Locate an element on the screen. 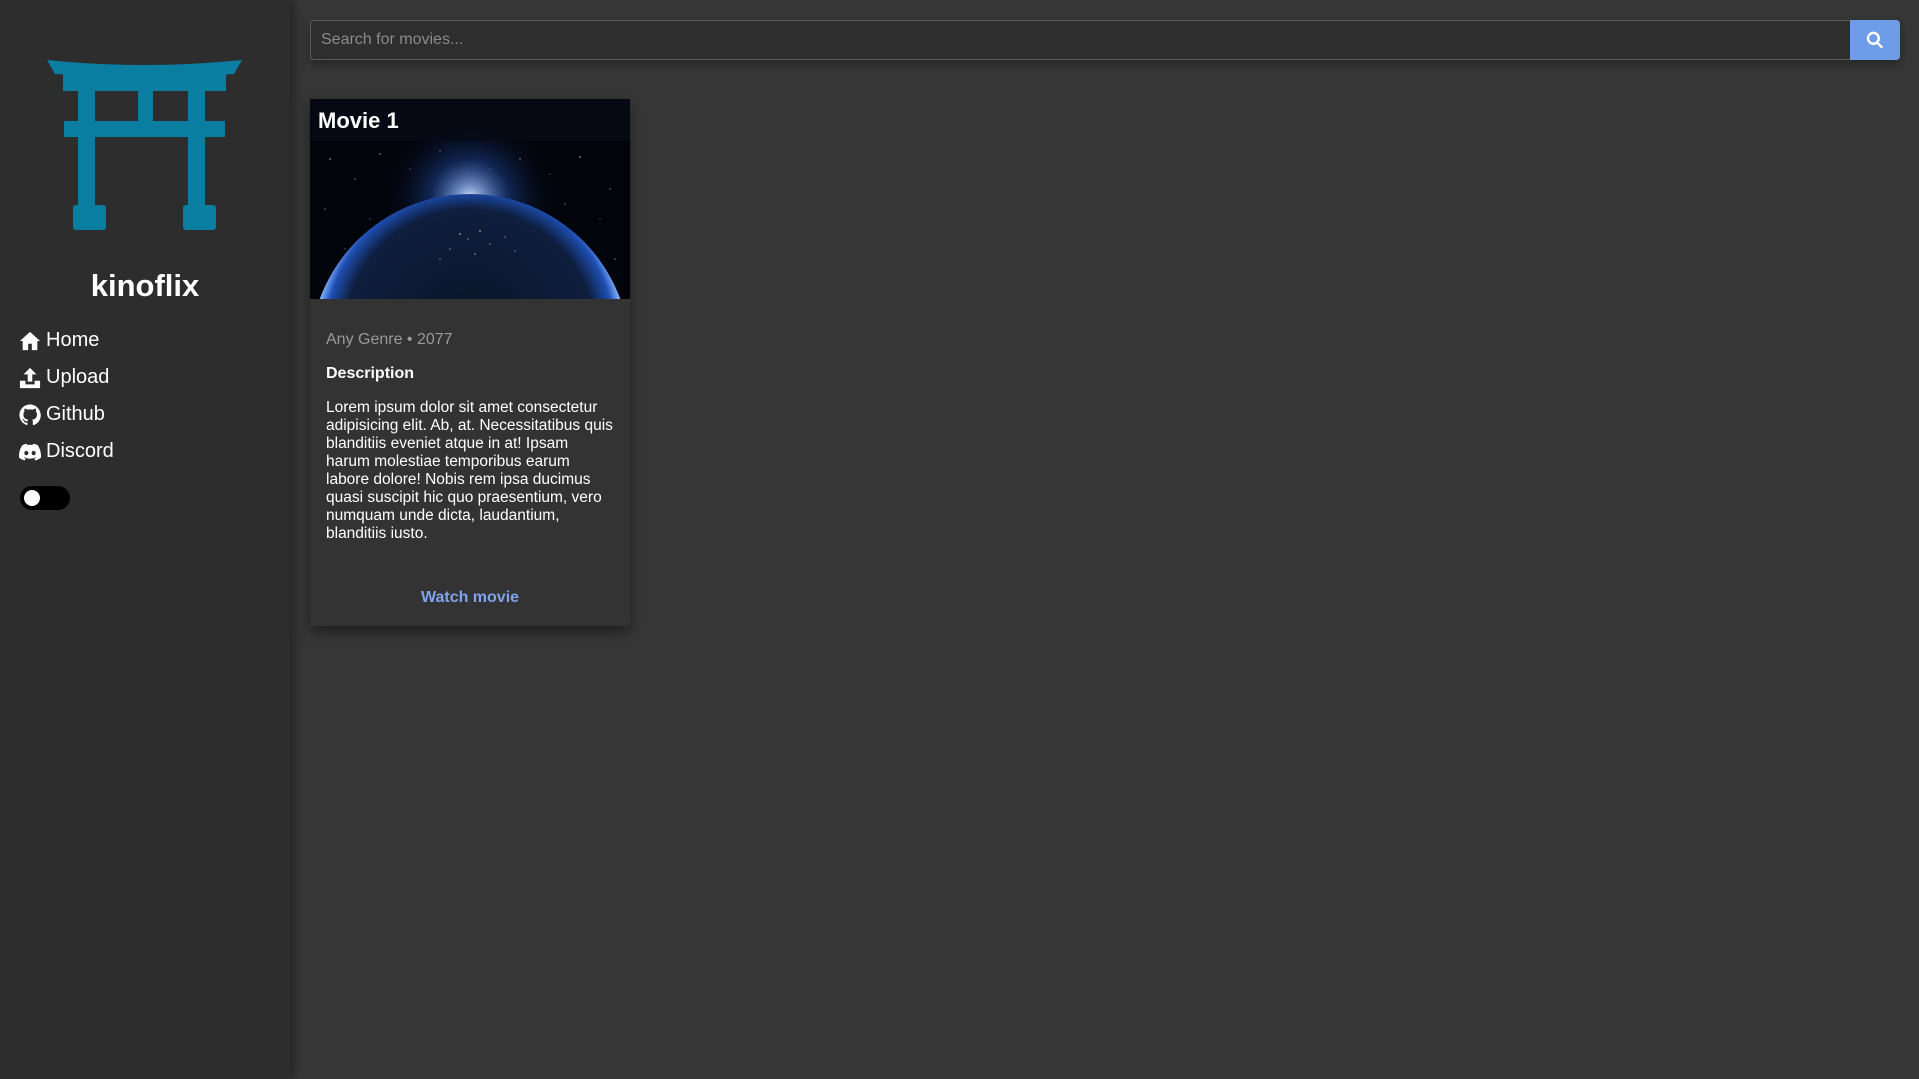 This screenshot has height=1079, width=1919. watch-movie-link: Watch movie is located at coordinates (470, 598).